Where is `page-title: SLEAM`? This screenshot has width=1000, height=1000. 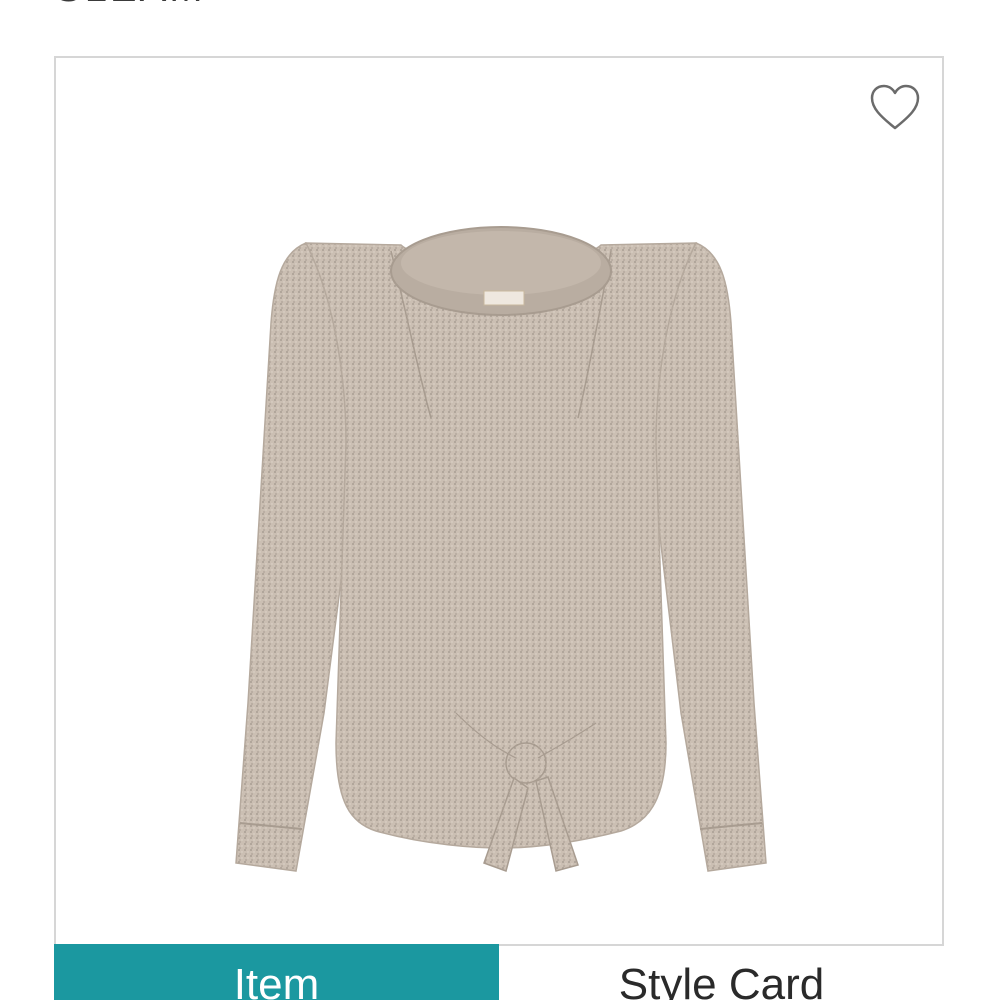
page-title: SLEAM is located at coordinates (130, 5).